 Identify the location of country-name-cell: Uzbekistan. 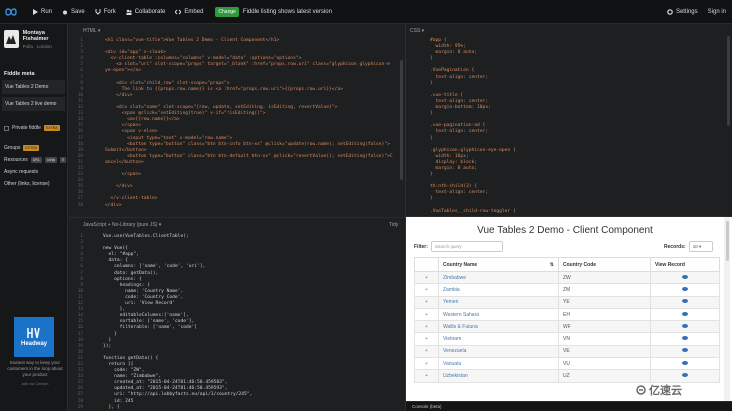
(498, 376).